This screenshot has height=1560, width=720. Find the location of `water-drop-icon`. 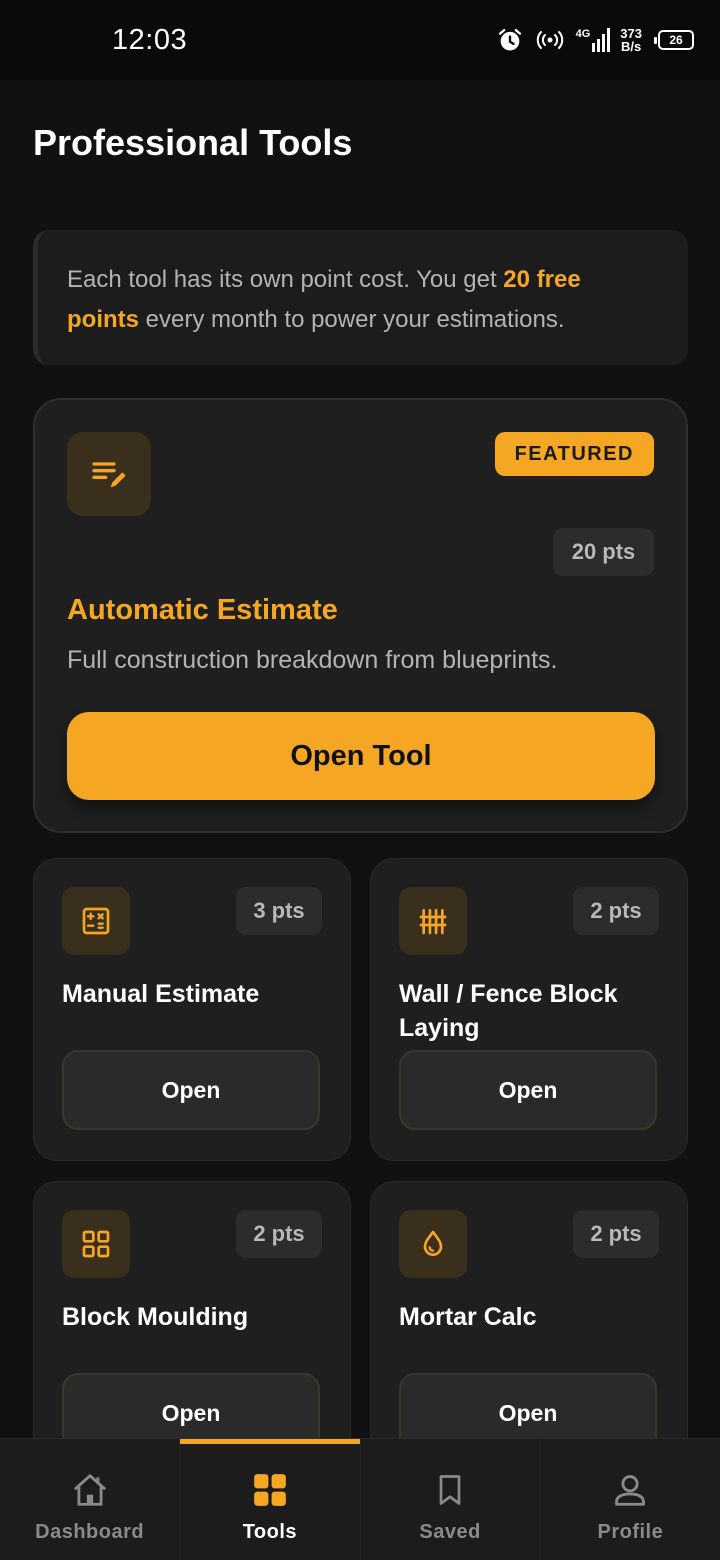

water-drop-icon is located at coordinates (433, 1244).